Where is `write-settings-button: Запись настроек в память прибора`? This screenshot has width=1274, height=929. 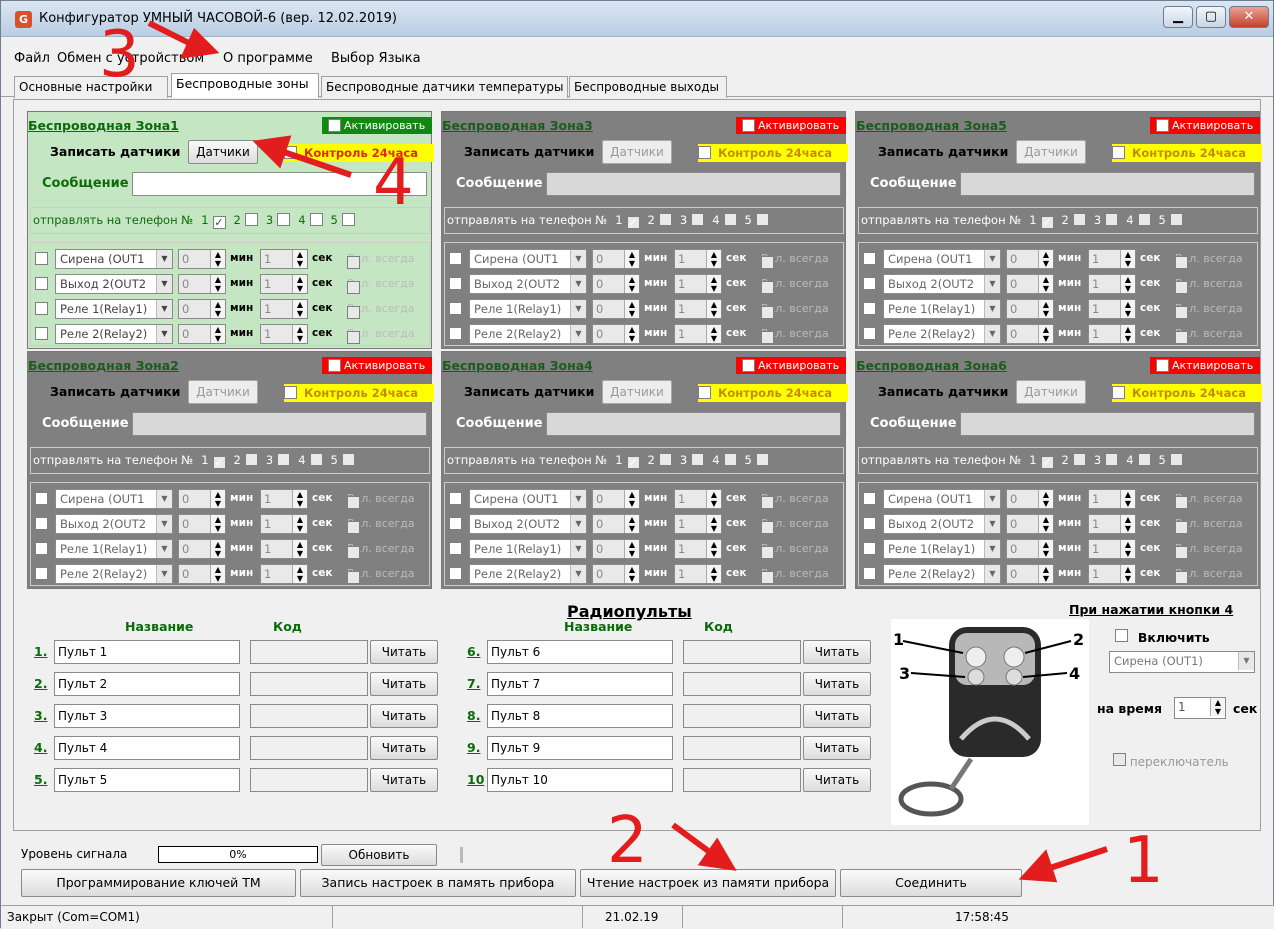 write-settings-button: Запись настроек в память прибора is located at coordinates (438, 883).